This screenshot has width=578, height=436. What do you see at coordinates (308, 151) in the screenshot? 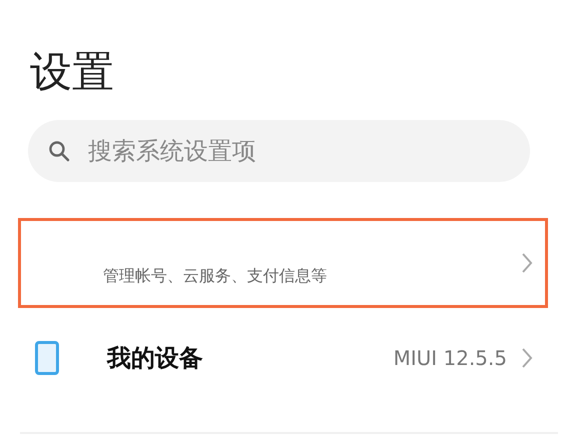
I see `search-field: 搜索系统设置项` at bounding box center [308, 151].